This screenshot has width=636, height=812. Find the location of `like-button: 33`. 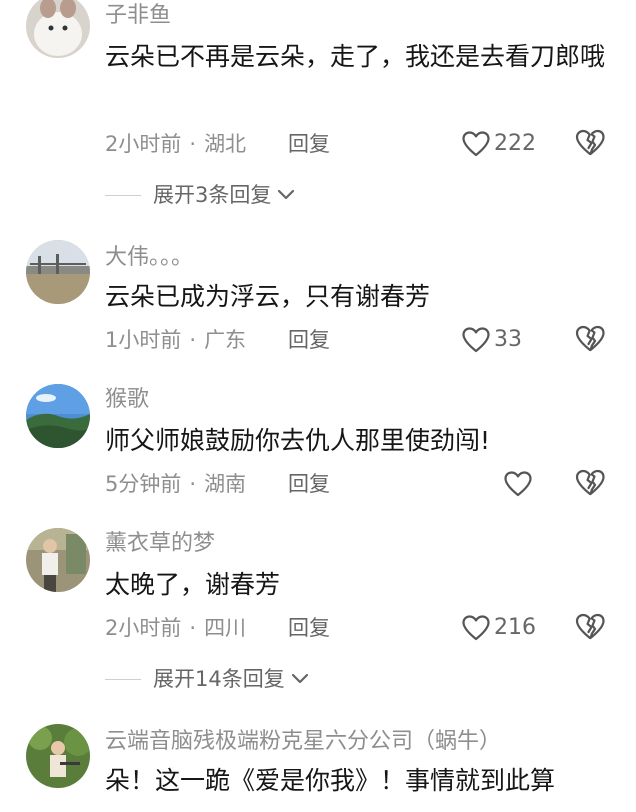

like-button: 33 is located at coordinates (492, 340).